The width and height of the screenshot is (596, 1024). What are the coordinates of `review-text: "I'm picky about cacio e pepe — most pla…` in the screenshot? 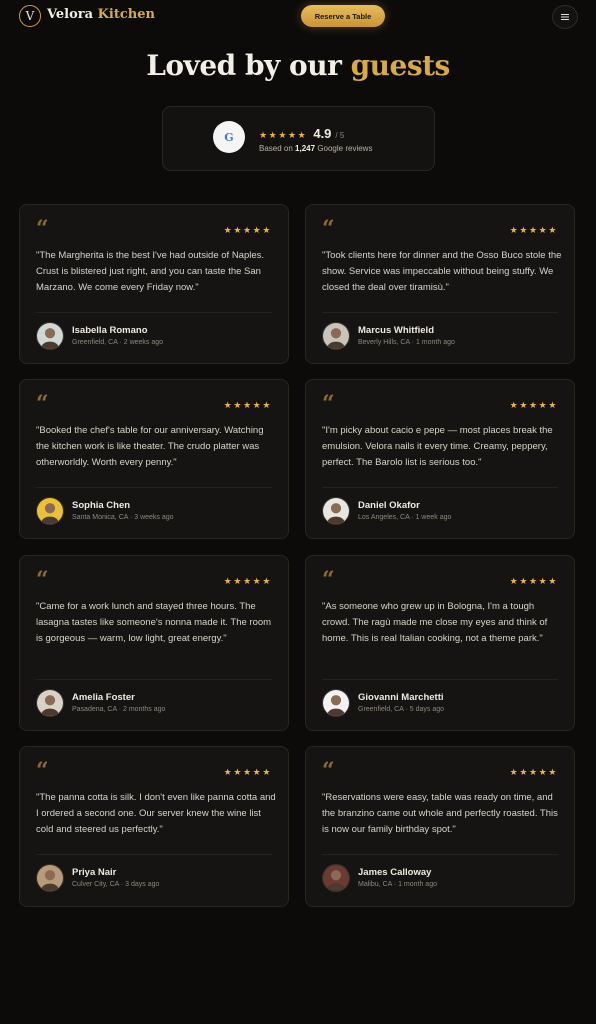 It's located at (437, 446).